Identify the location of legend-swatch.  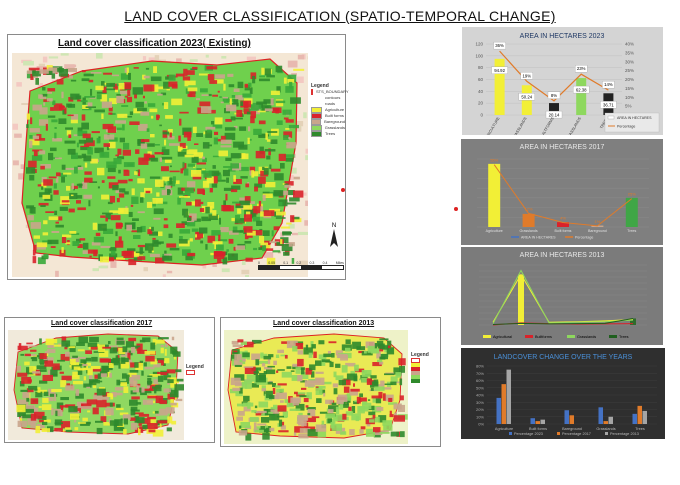
(487, 336).